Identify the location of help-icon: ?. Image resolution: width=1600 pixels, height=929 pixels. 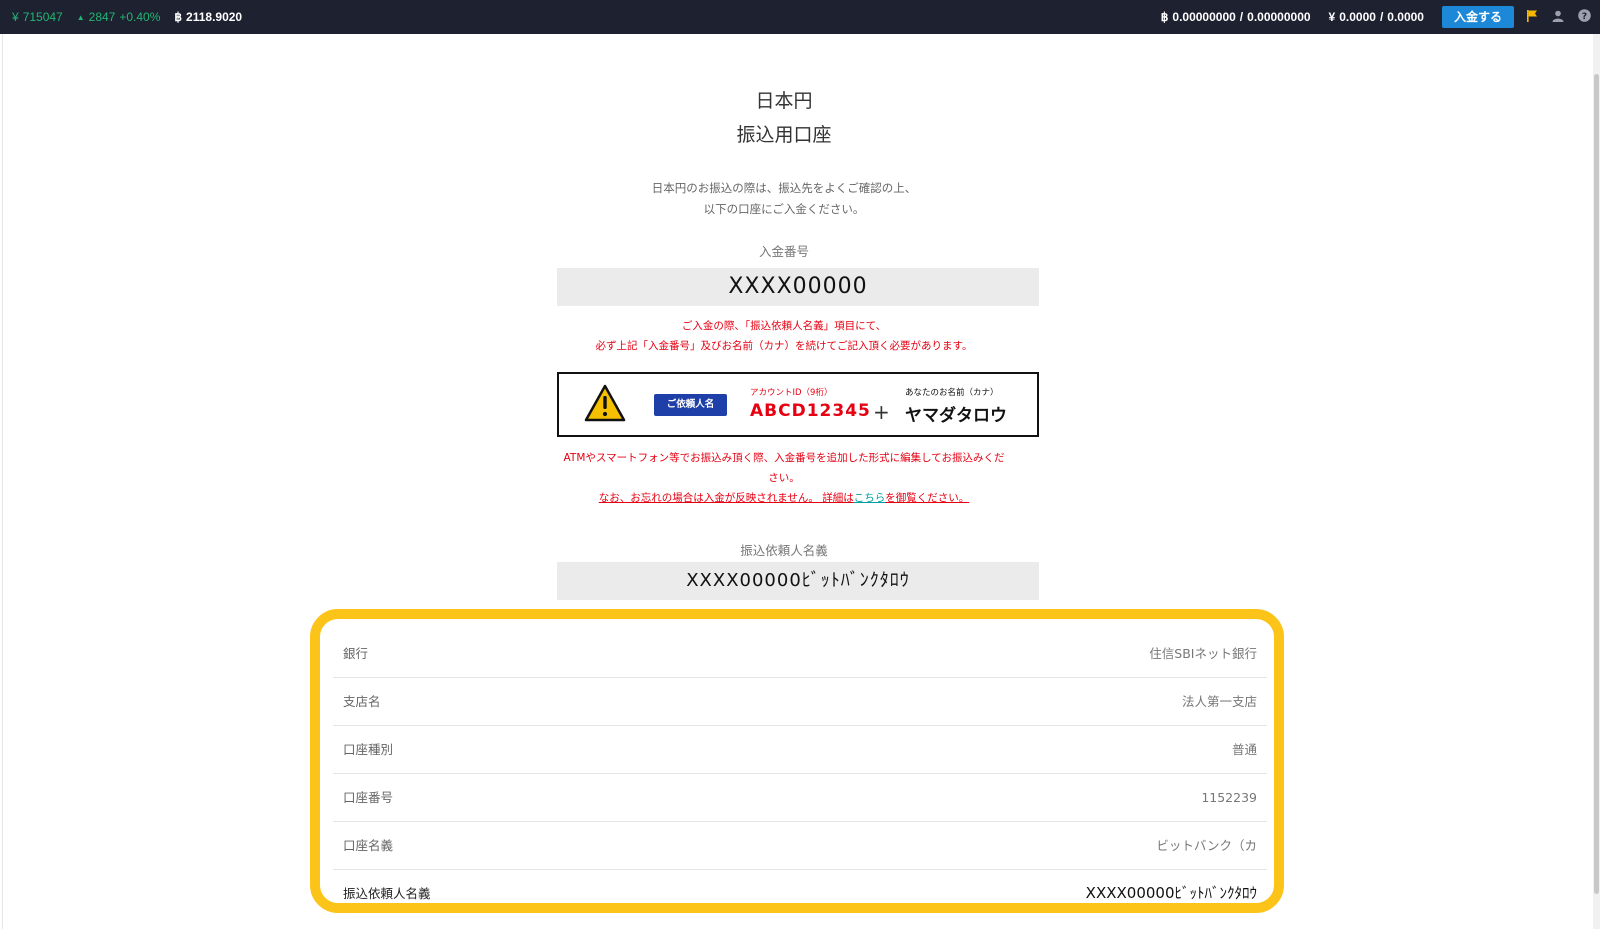
(1584, 17).